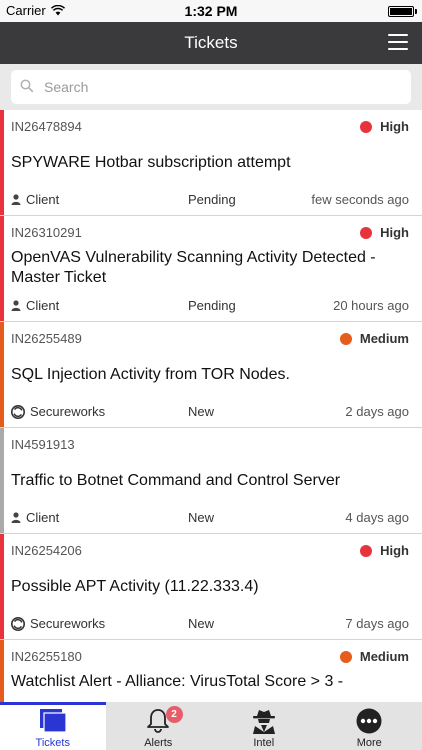 The height and width of the screenshot is (750, 422). Describe the element at coordinates (135, 586) in the screenshot. I see `ticket-title: Possible APT Activity (11.22.333.4)` at that location.